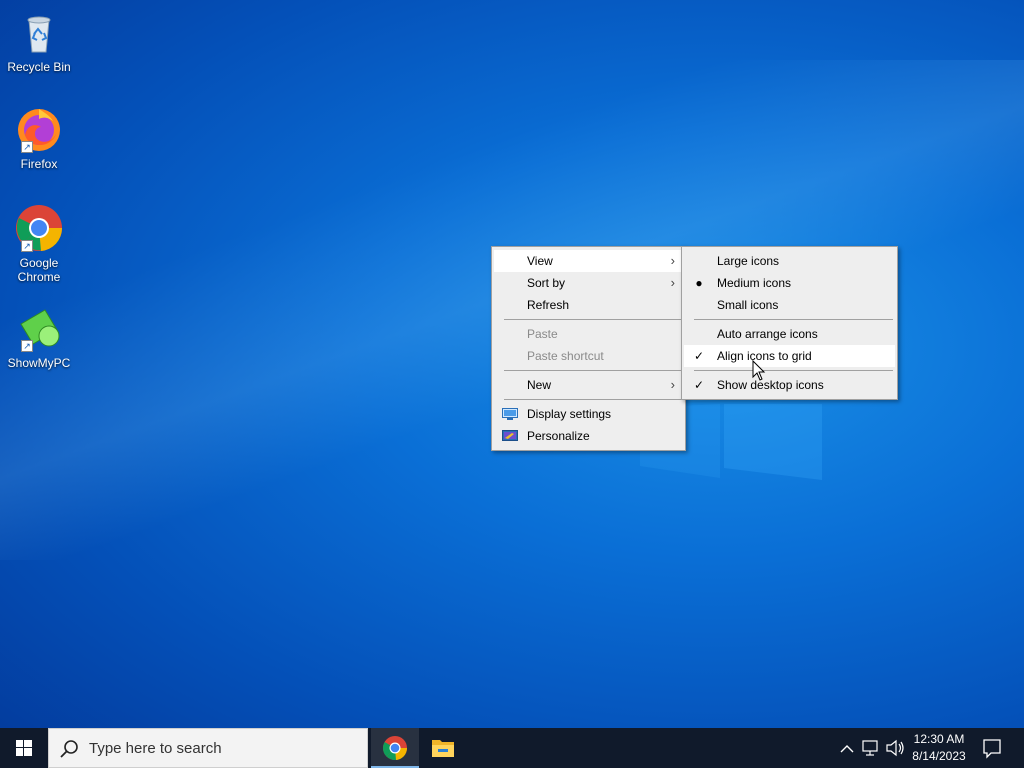 The width and height of the screenshot is (1024, 768). I want to click on menu-item-align-to-grid: ✓ Align icons to grid, so click(789, 356).